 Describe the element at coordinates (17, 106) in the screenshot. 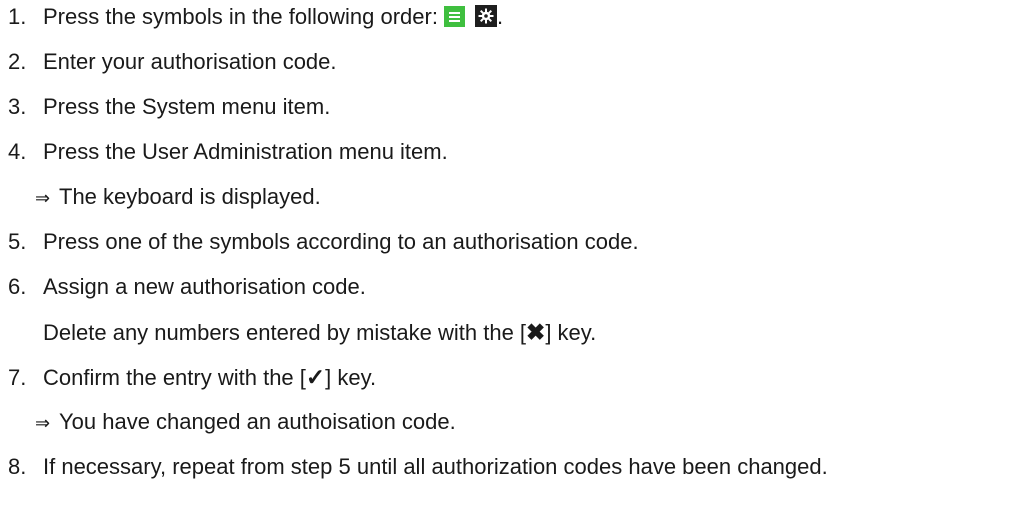

I see `step-number: 3.` at that location.